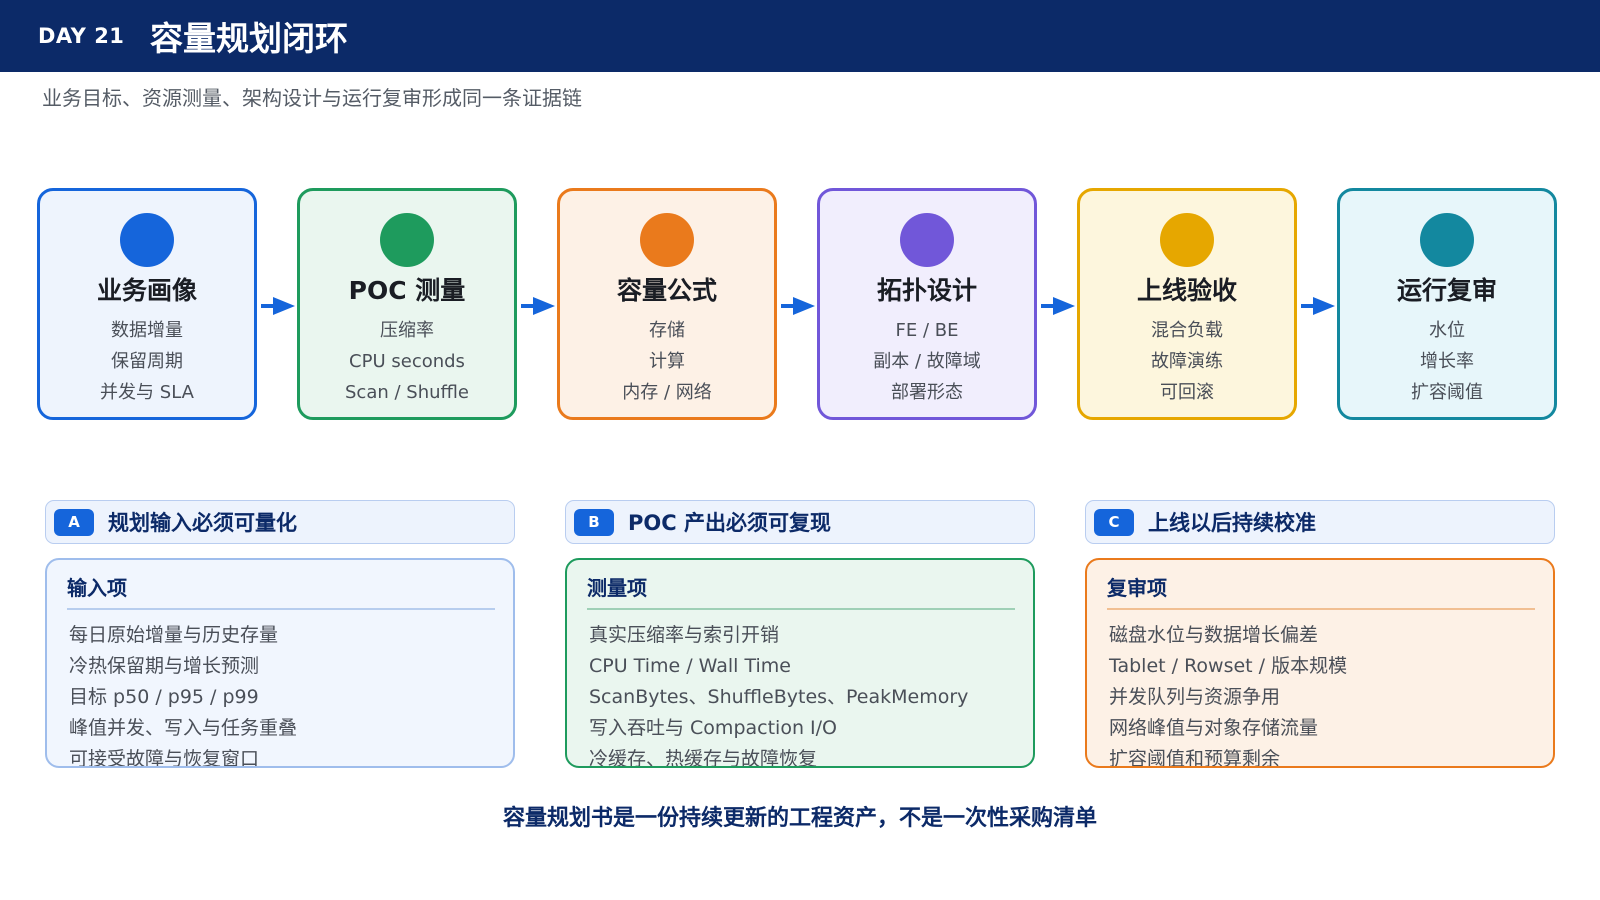 This screenshot has width=1600, height=900. What do you see at coordinates (594, 522) in the screenshot?
I see `section-badge: B` at bounding box center [594, 522].